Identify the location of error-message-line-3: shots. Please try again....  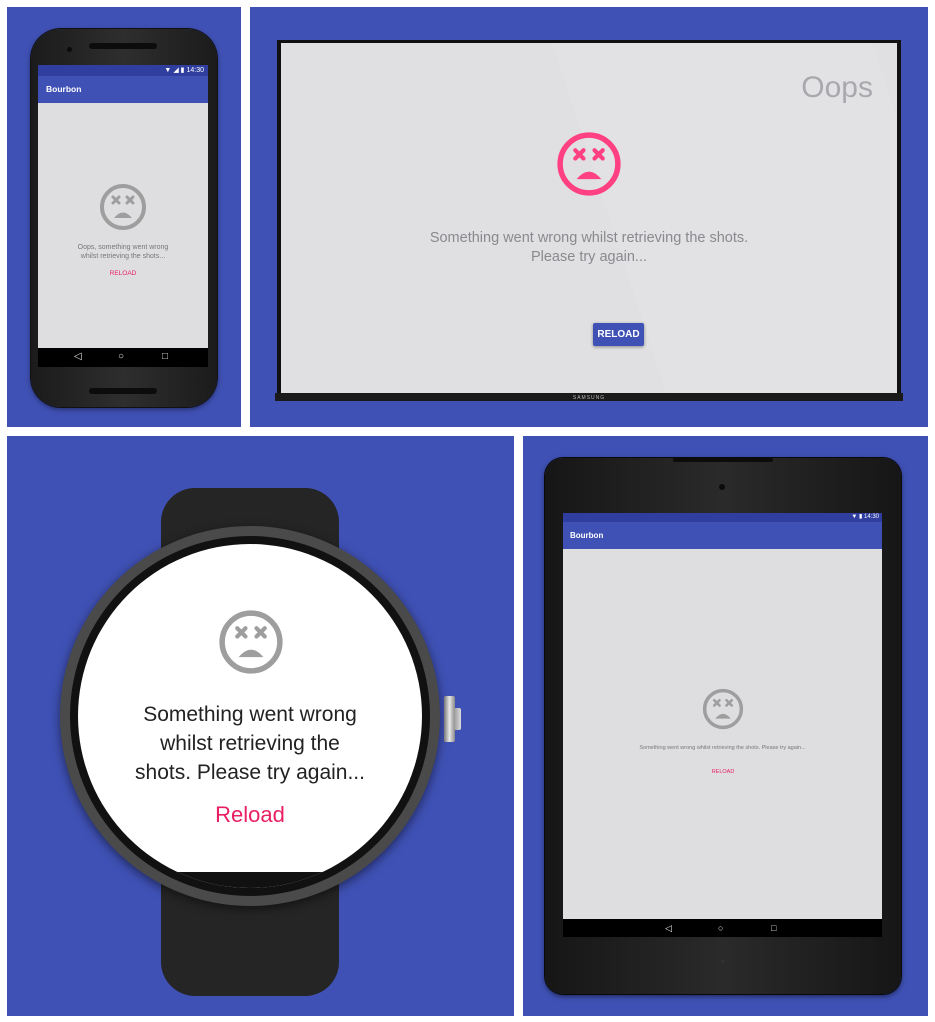
(250, 772).